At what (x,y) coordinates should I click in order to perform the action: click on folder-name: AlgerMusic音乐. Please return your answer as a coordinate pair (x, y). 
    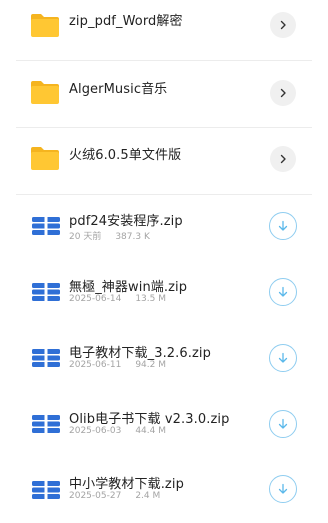
    Looking at the image, I should click on (118, 89).